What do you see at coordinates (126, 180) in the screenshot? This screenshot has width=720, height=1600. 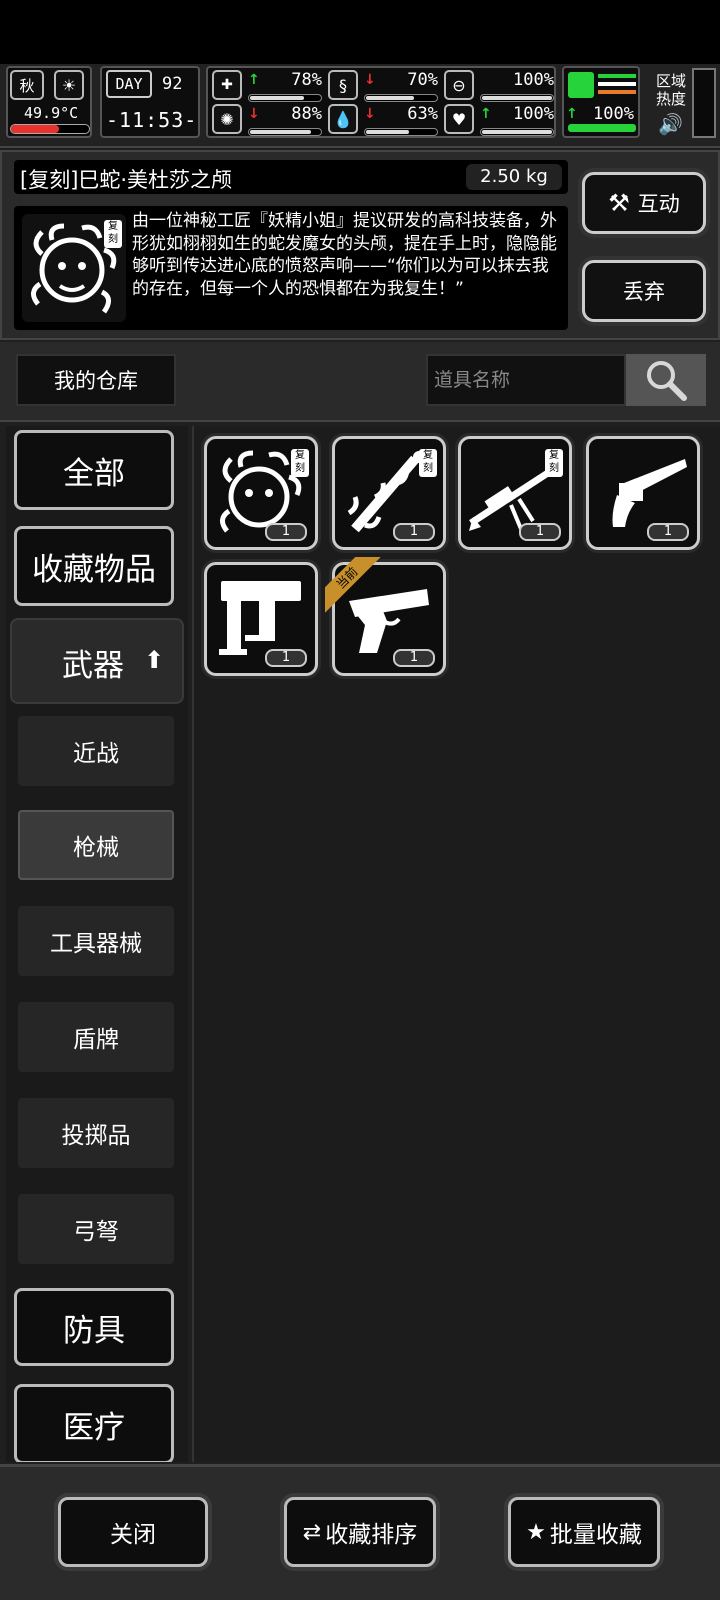 I see `item-title: [复刻]巳蛇·美杜莎之颅` at bounding box center [126, 180].